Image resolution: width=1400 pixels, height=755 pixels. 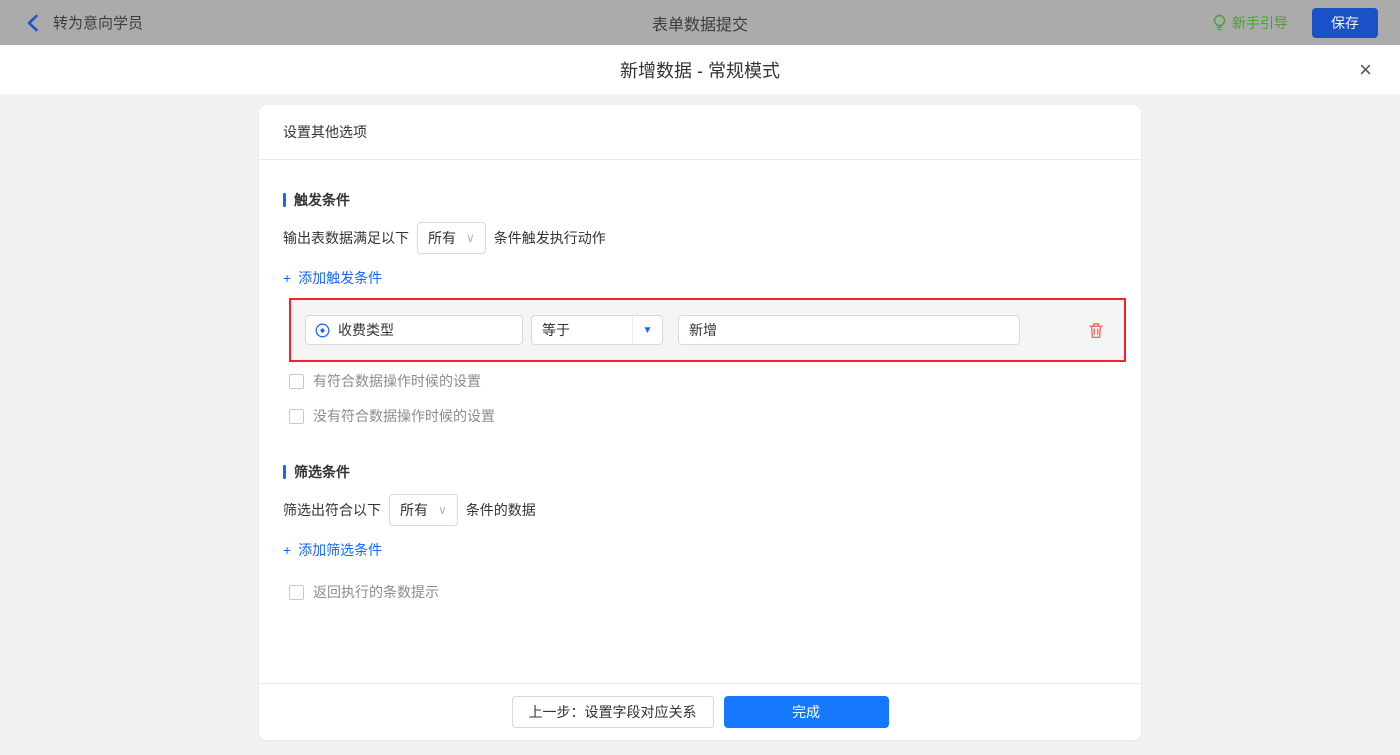 I want to click on add-filter-condition-label: 添加筛选条件, so click(x=340, y=550).